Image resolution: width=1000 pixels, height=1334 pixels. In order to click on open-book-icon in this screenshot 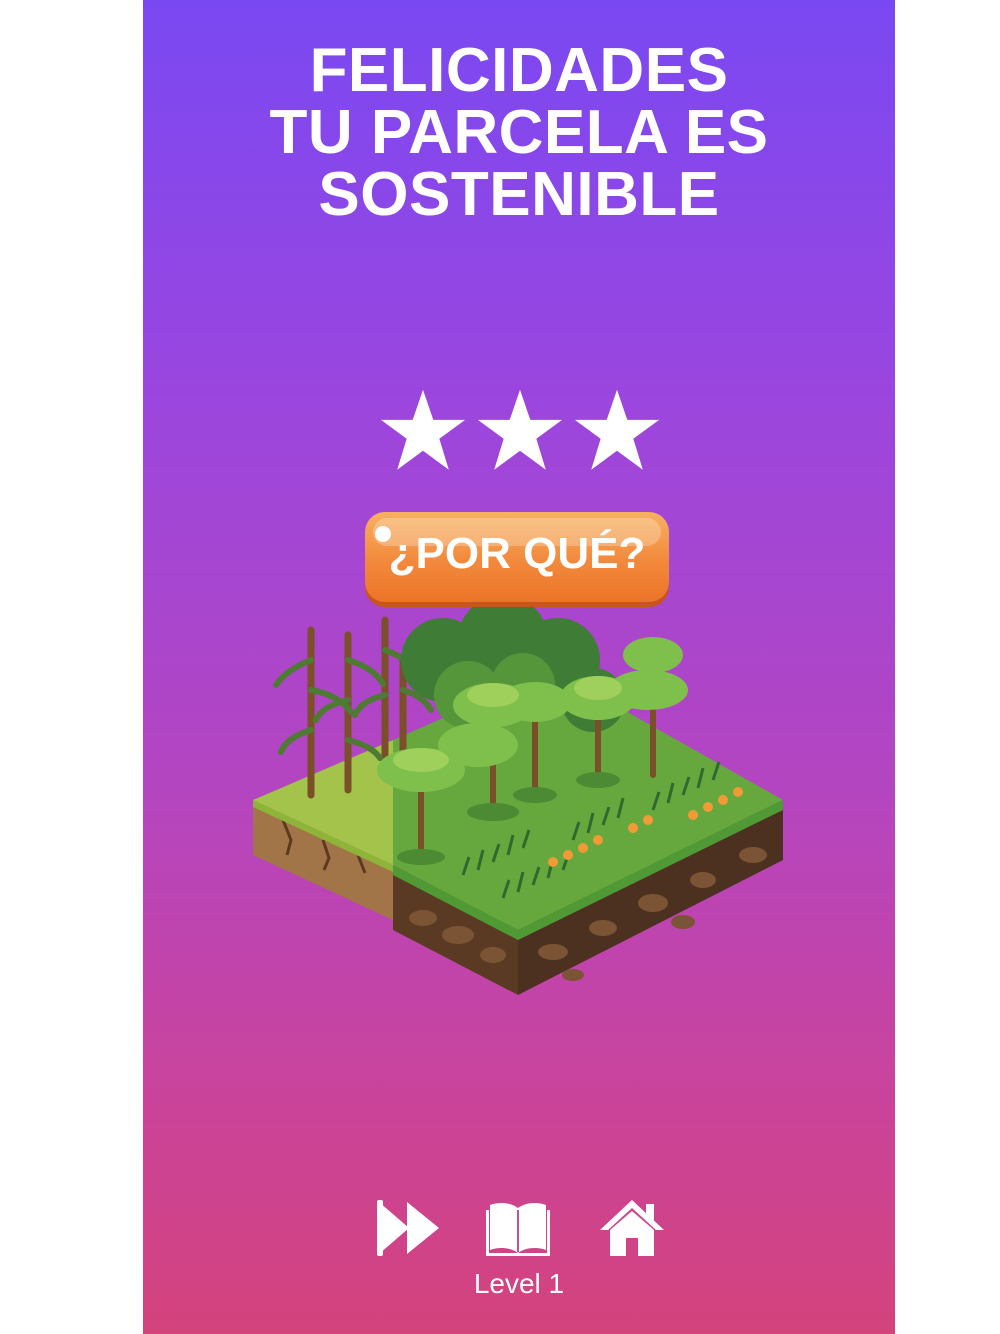, I will do `click(518, 1228)`.